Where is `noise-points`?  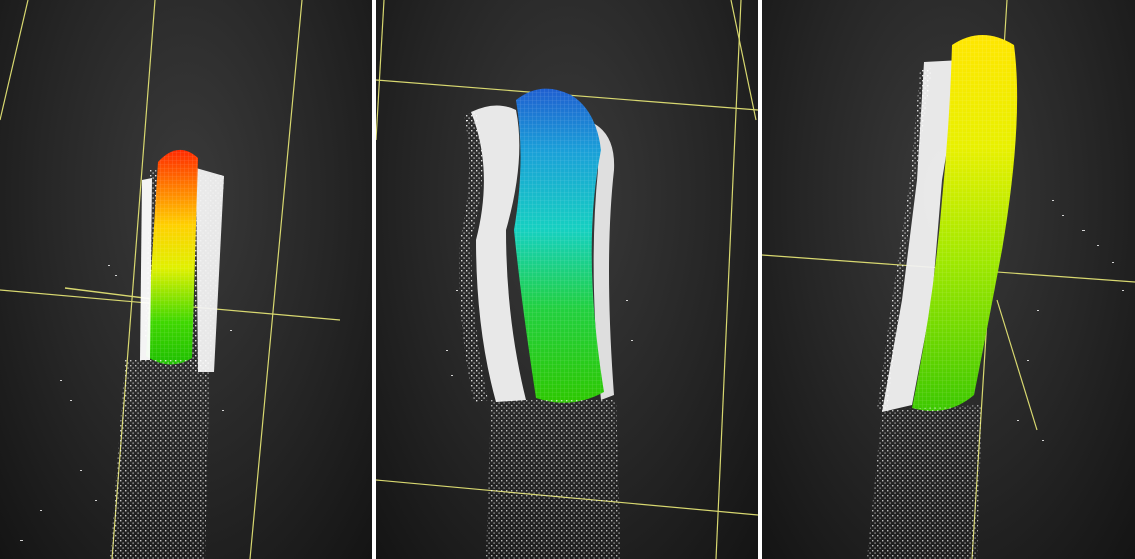
noise-points is located at coordinates (1070, 320).